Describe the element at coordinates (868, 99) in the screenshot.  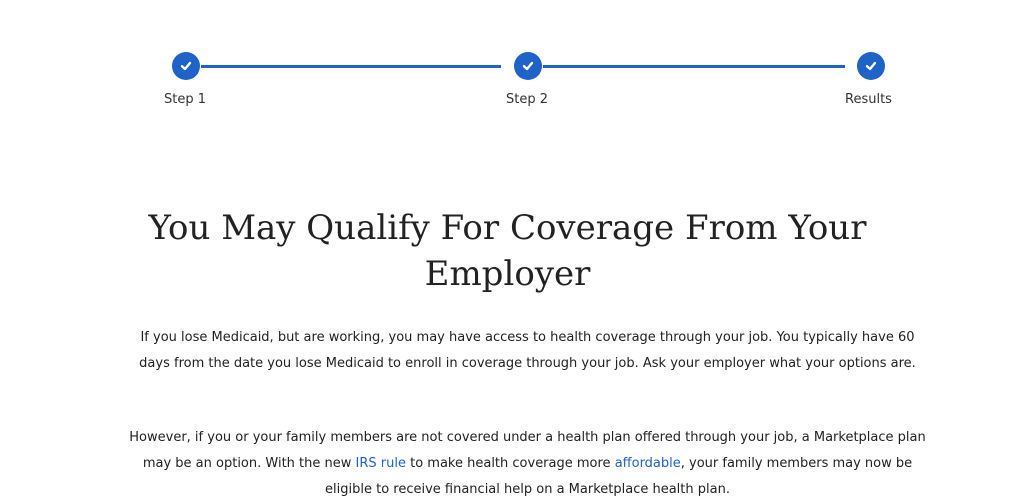
I see `step-results-label: Results` at that location.